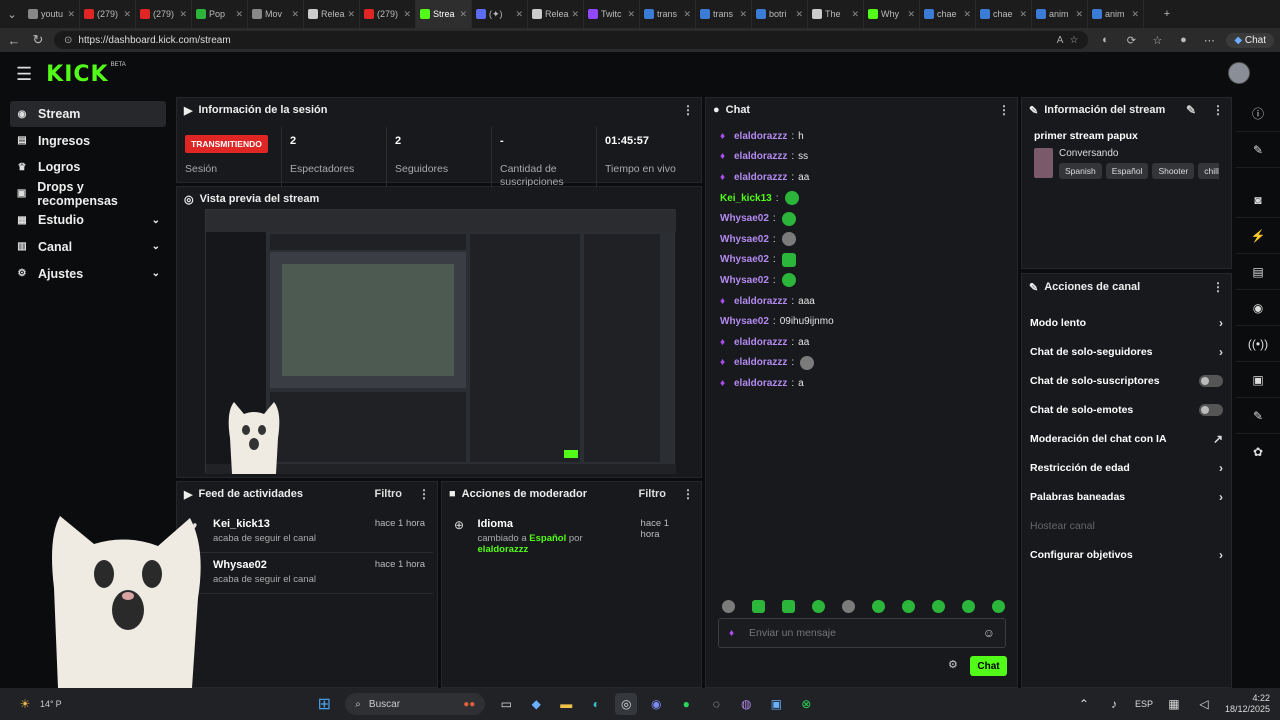  I want to click on weather-icon: ☀, so click(25, 704).